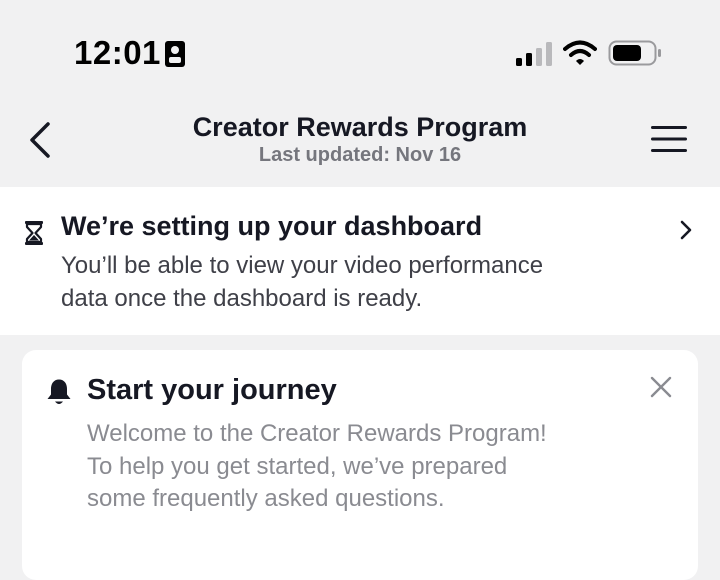 The image size is (720, 580). I want to click on close-icon, so click(661, 387).